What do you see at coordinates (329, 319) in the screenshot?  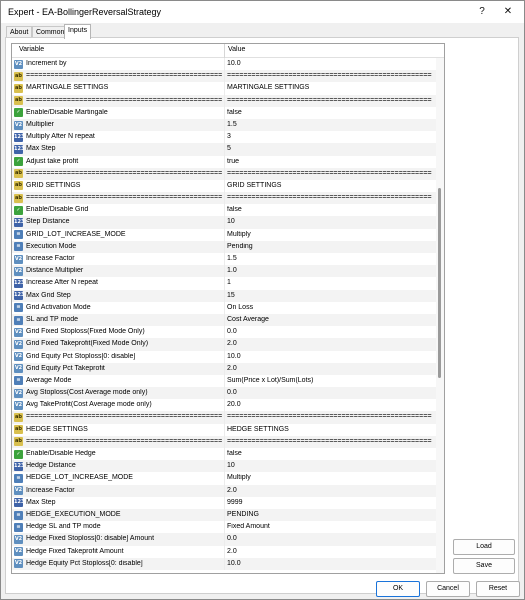 I see `input-value: Cost Average` at bounding box center [329, 319].